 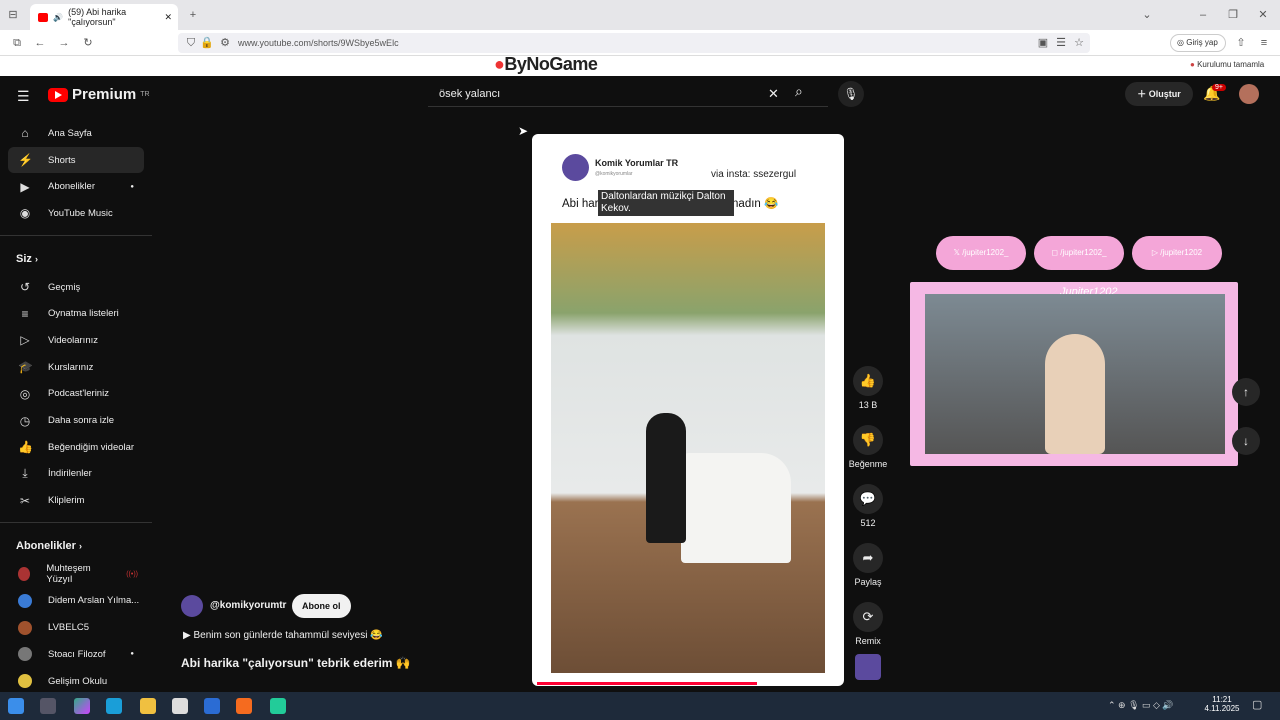 I want to click on sidebar-item-subscriptions: ▶ Abonelikler ●, so click(x=76, y=186).